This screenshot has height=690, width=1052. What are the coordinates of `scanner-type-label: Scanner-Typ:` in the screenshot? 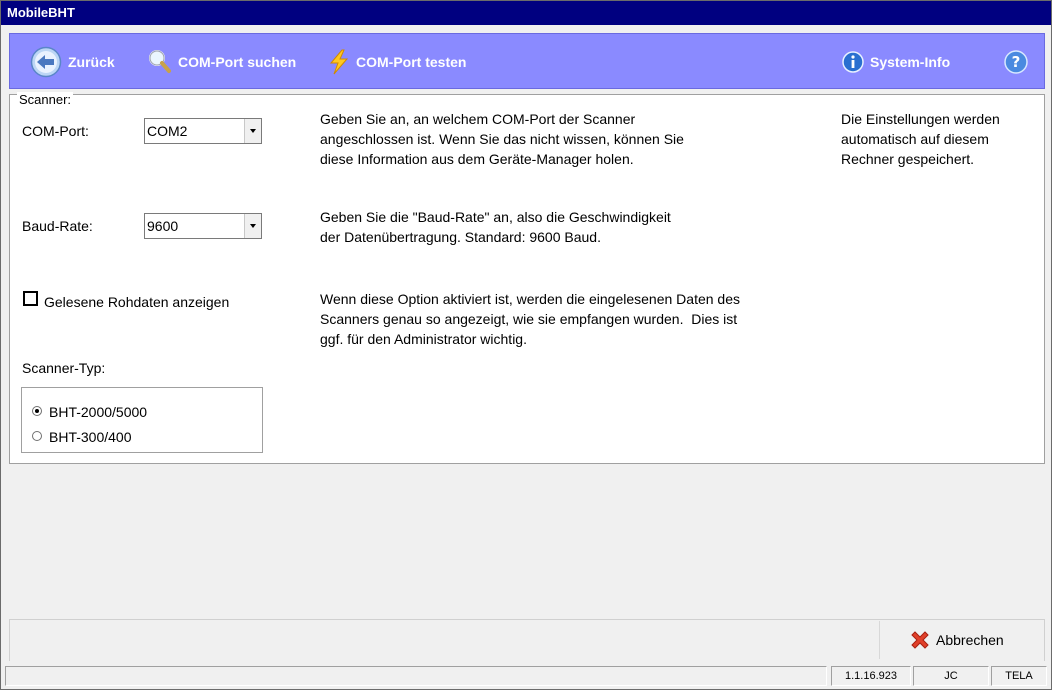 It's located at (64, 368).